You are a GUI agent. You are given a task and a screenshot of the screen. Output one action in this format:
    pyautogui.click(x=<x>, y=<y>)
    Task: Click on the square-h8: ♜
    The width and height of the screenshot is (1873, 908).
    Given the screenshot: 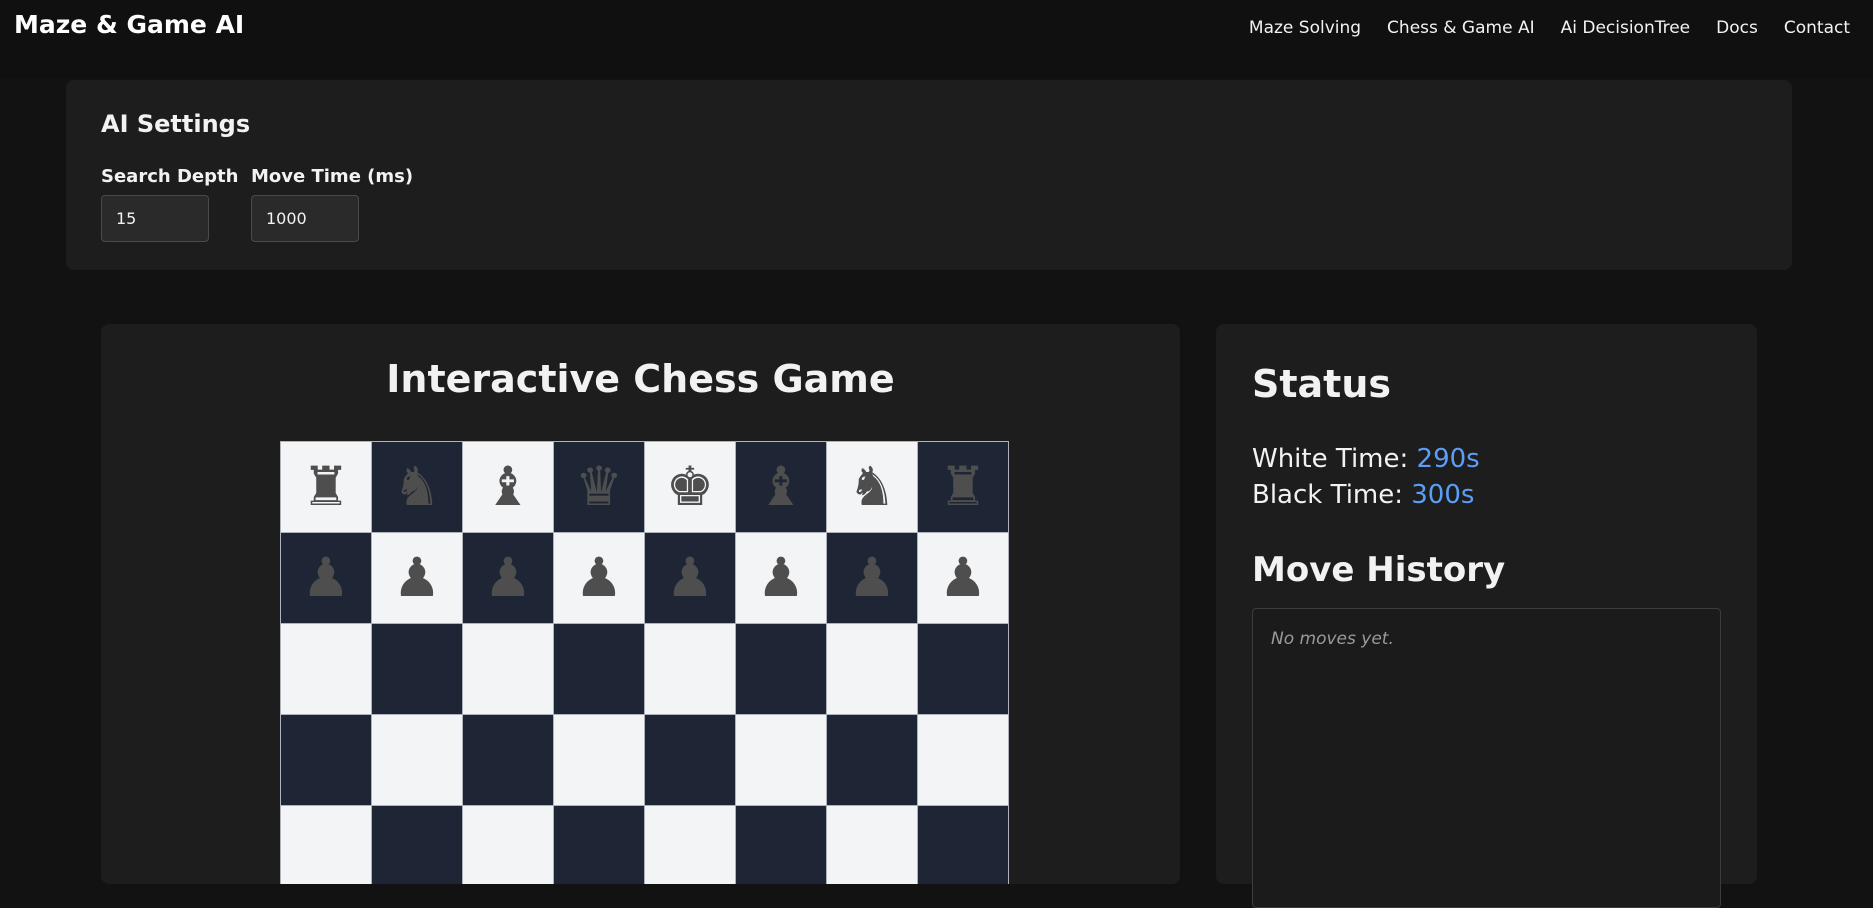 What is the action you would take?
    pyautogui.click(x=963, y=487)
    